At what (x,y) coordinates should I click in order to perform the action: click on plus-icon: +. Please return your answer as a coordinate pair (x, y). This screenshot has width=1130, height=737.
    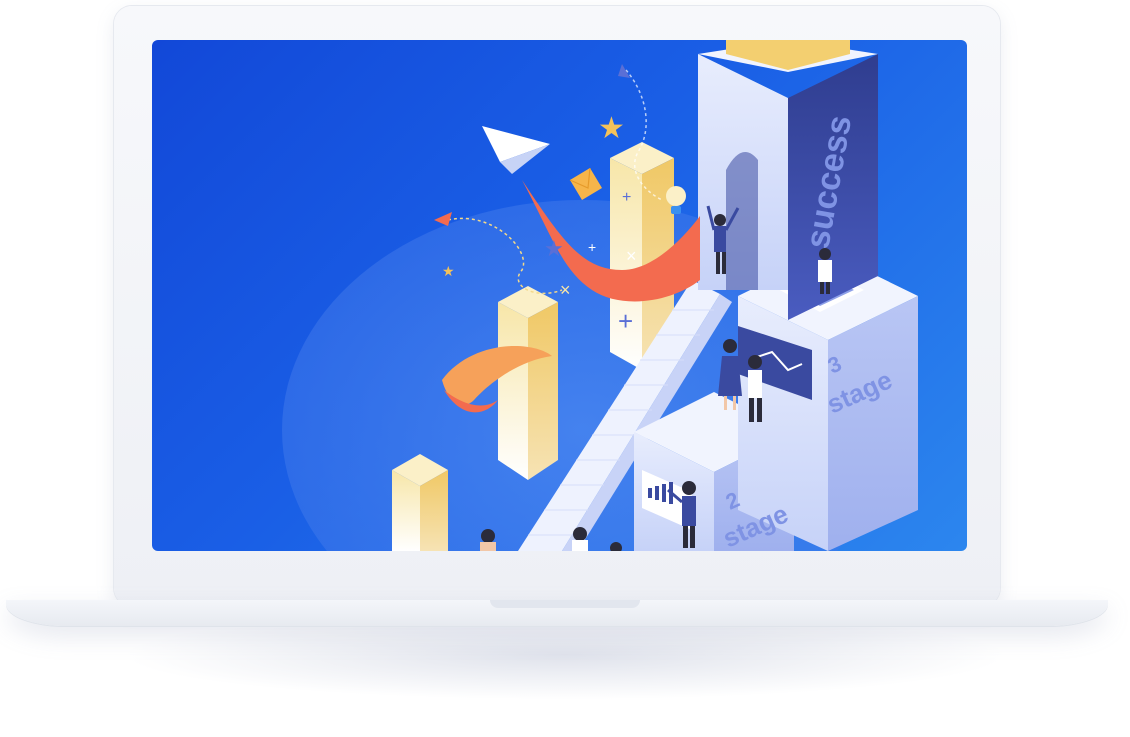
    Looking at the image, I should click on (625, 321).